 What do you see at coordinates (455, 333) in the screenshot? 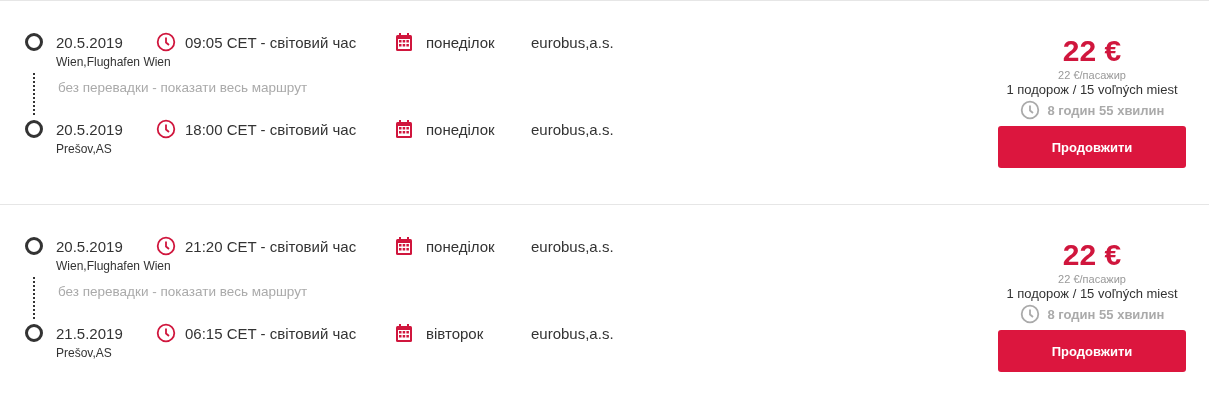
I see `weekday-text: вівторок` at bounding box center [455, 333].